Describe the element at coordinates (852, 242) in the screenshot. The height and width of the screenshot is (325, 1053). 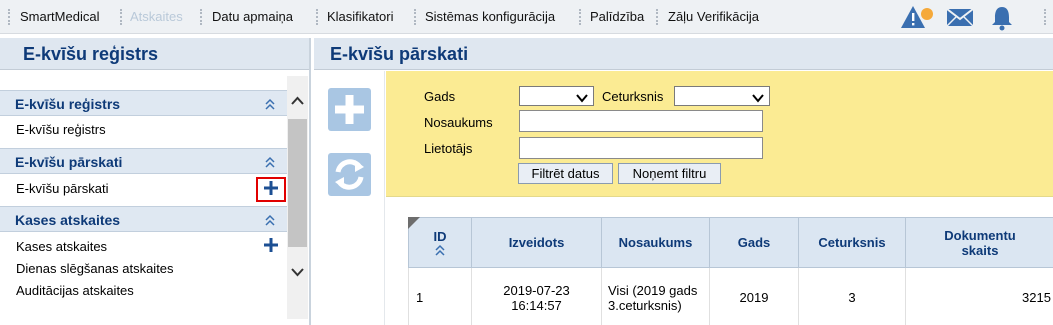
I see `column-header-ceturksnis: Ceturksnis` at that location.